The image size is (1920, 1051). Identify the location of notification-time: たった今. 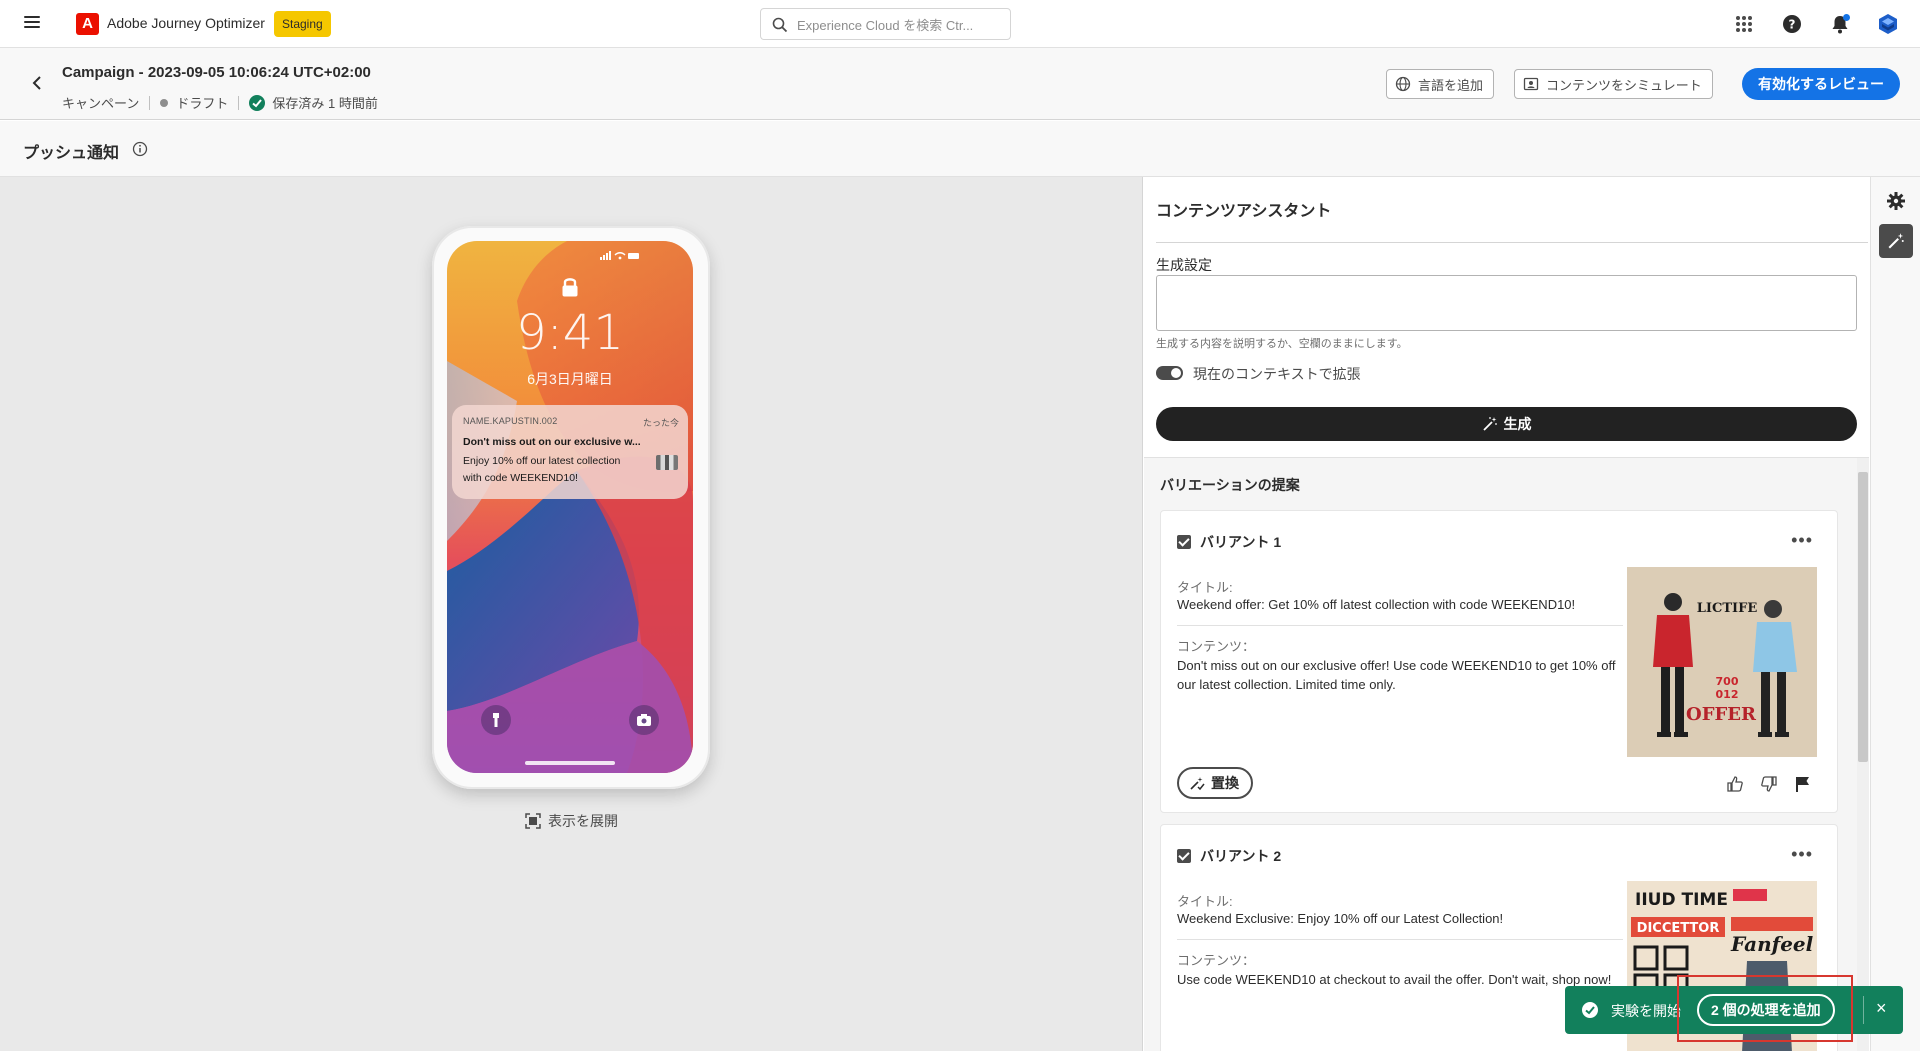
(660, 423).